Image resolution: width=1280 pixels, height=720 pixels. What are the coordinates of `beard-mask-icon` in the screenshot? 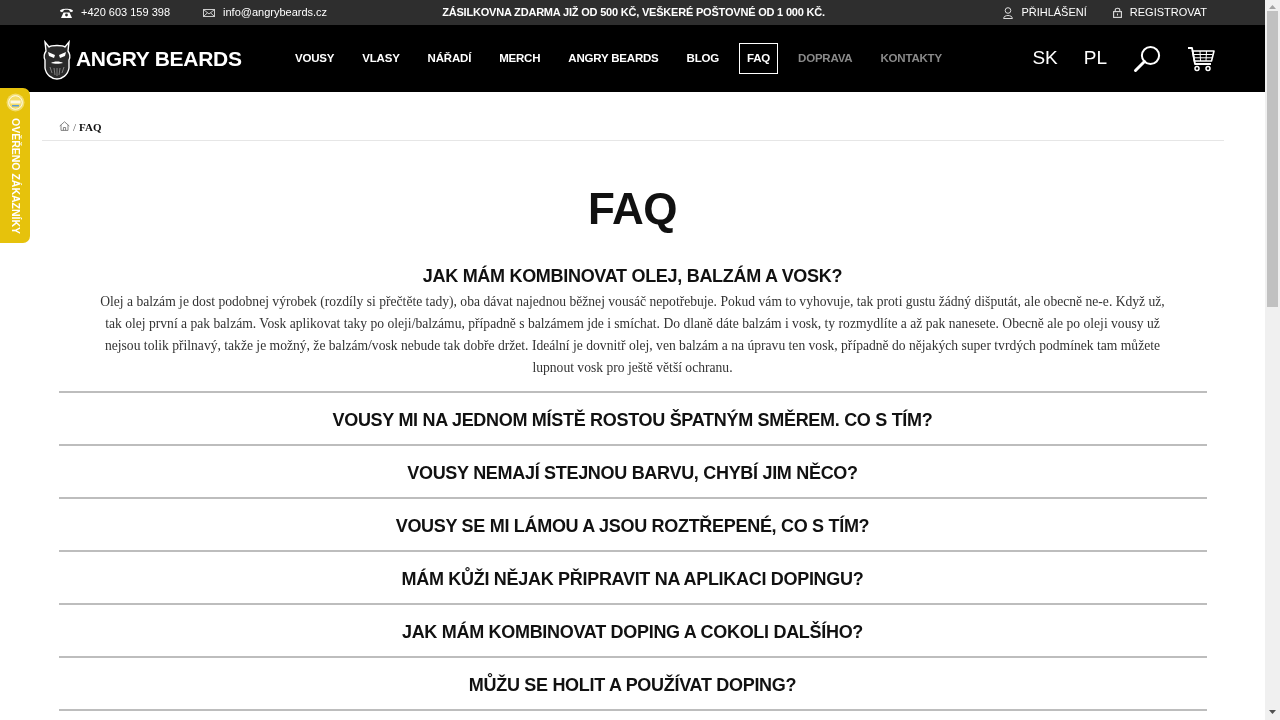 It's located at (57, 58).